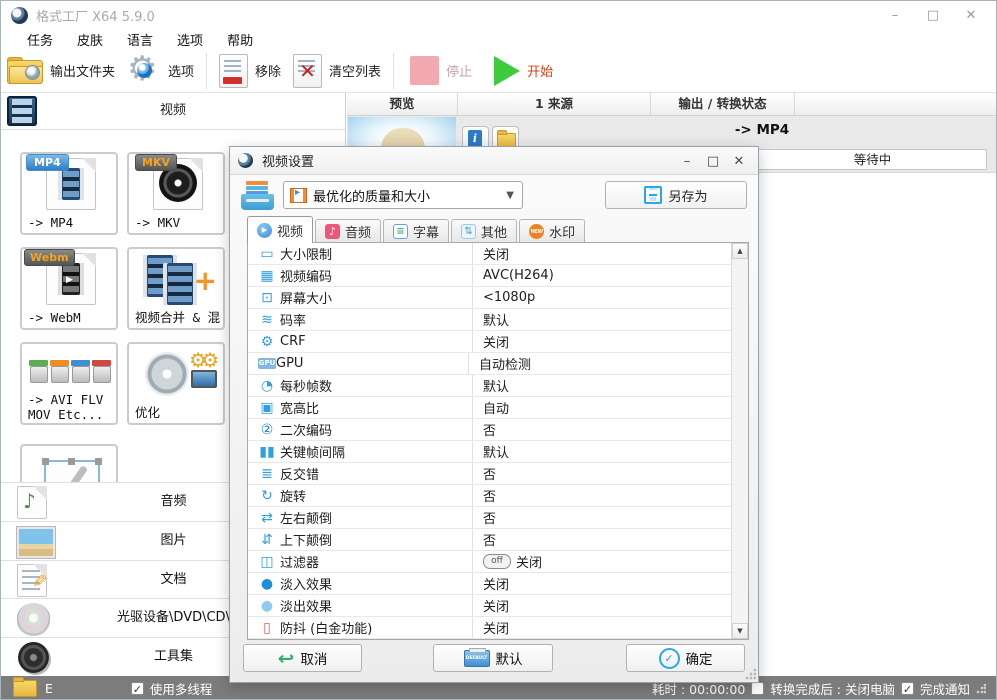 The width and height of the screenshot is (997, 700). Describe the element at coordinates (476, 657) in the screenshot. I see `default-icon: DEFAULT` at that location.